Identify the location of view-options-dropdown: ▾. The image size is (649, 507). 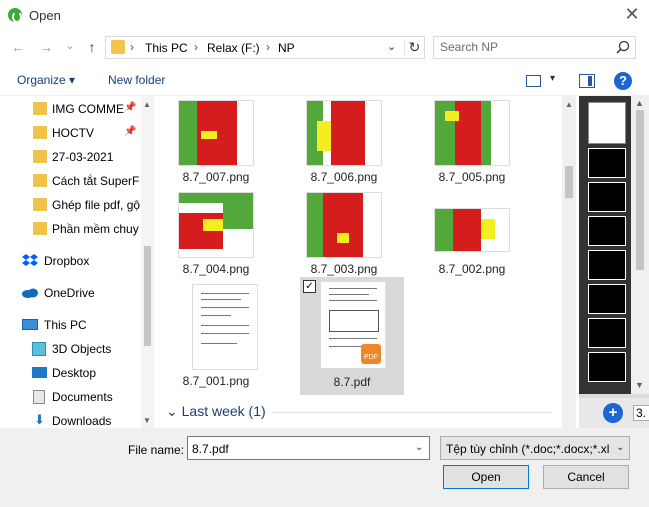
(552, 78).